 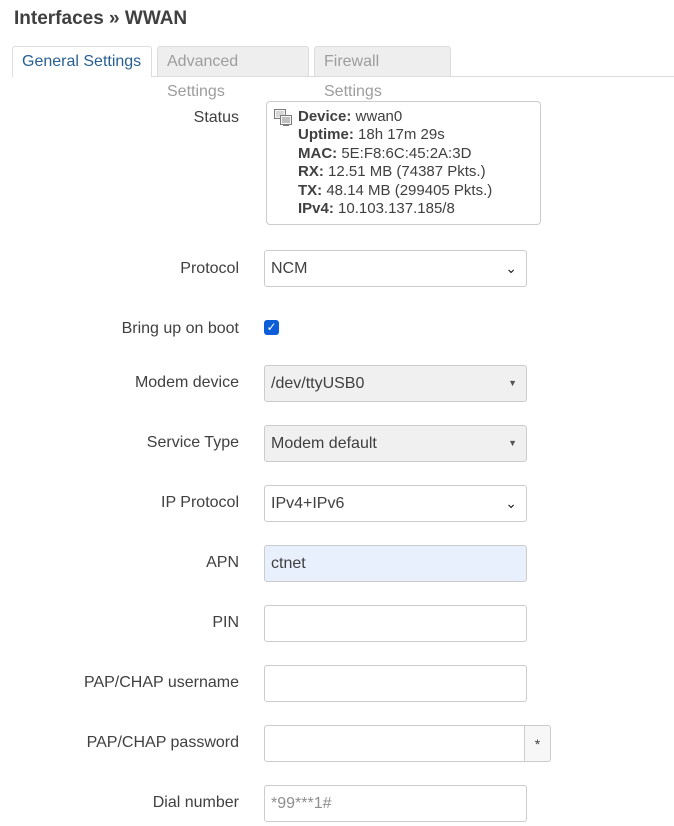 I want to click on dial-number-label: Dial number, so click(x=195, y=802).